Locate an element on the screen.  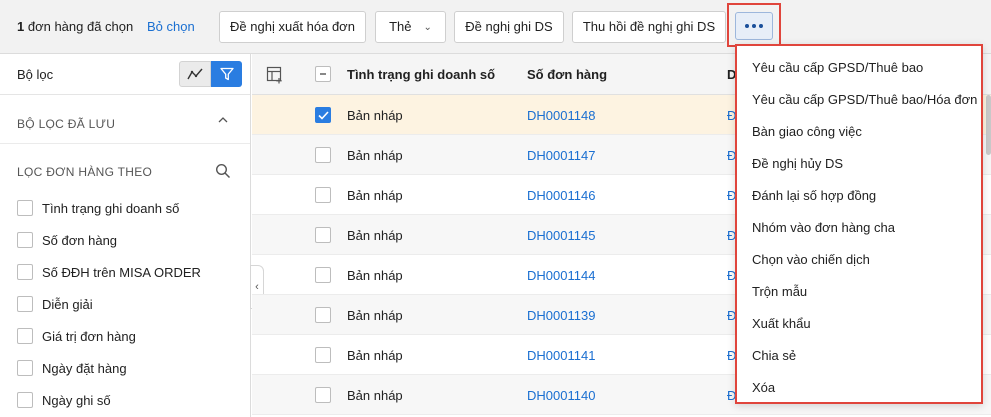
funnel-icon is located at coordinates (226, 74).